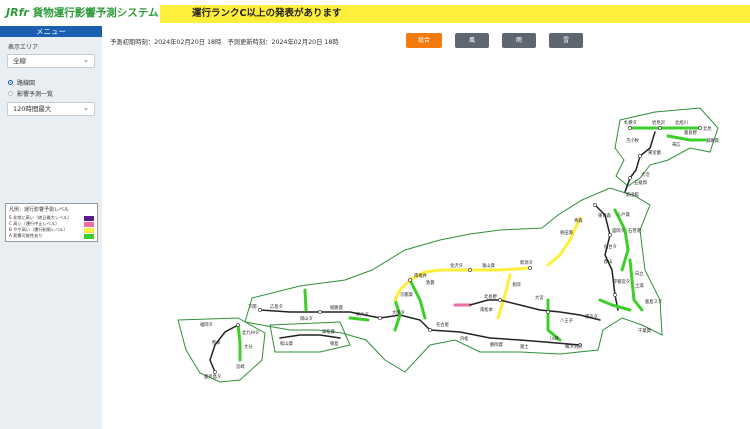  I want to click on kyushu-outline, so click(221, 350).